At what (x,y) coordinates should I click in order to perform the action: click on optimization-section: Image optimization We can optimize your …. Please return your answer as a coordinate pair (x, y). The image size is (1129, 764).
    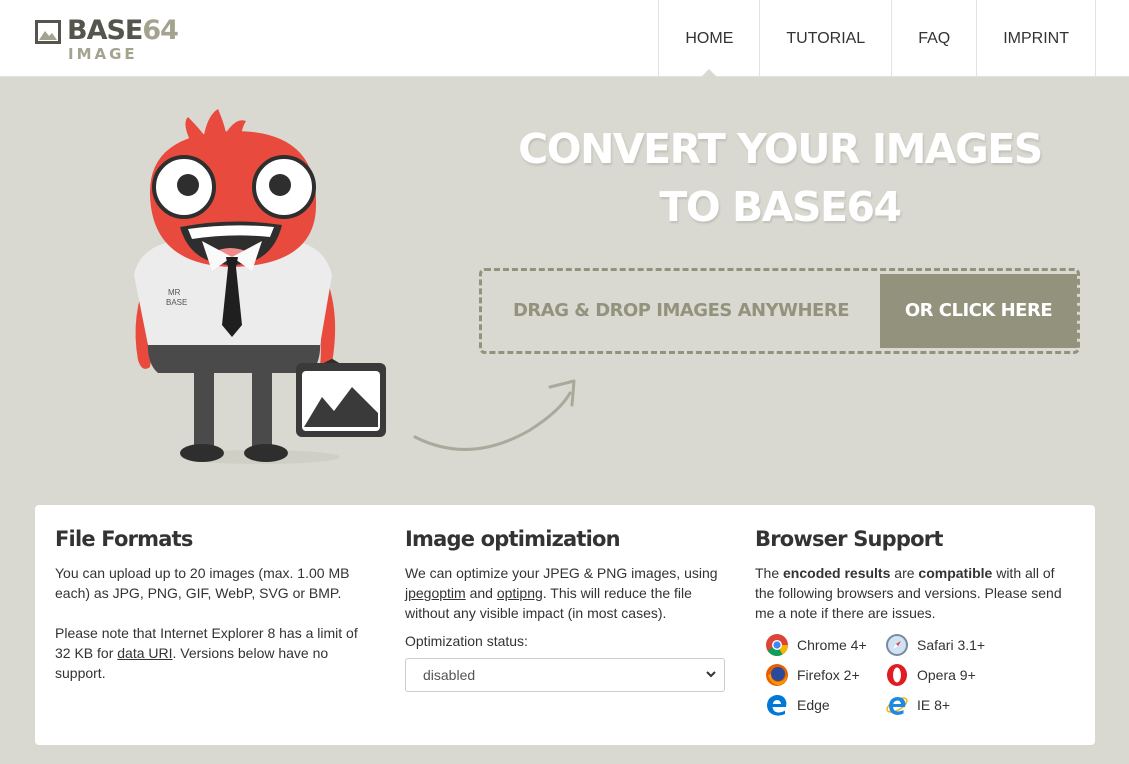
    Looking at the image, I should click on (565, 608).